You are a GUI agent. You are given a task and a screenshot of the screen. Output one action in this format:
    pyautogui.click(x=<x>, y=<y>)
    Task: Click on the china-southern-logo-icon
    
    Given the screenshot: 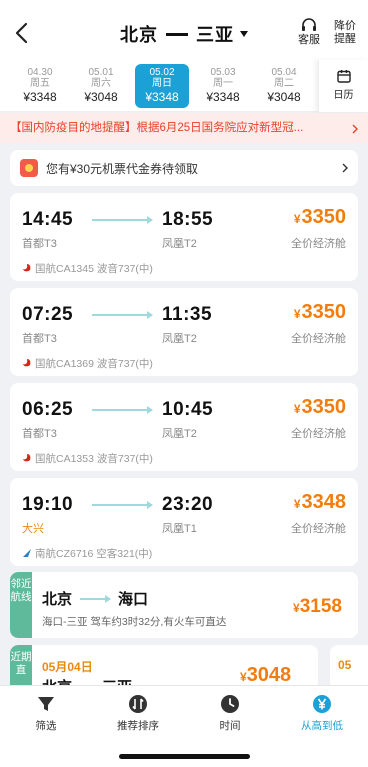 What is the action you would take?
    pyautogui.click(x=27, y=553)
    